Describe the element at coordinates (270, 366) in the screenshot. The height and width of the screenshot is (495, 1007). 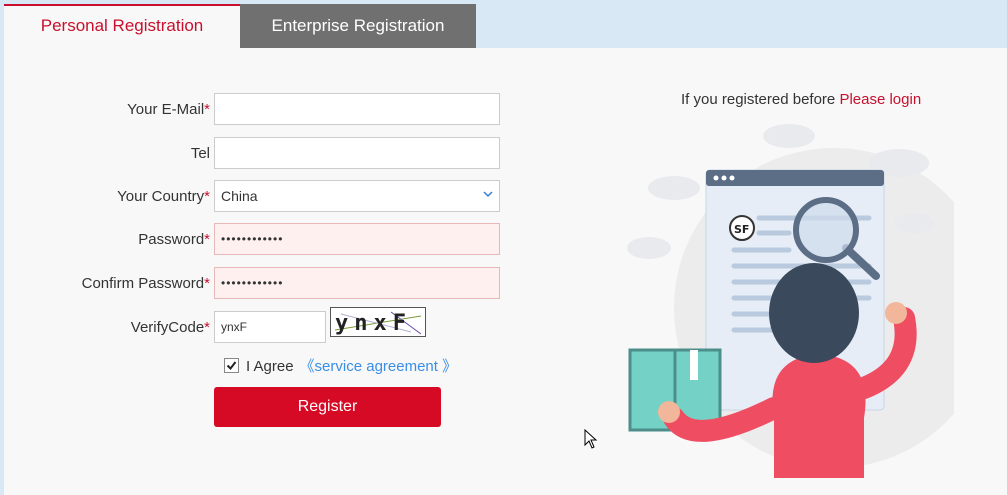
I see `agree-label: I Agree` at that location.